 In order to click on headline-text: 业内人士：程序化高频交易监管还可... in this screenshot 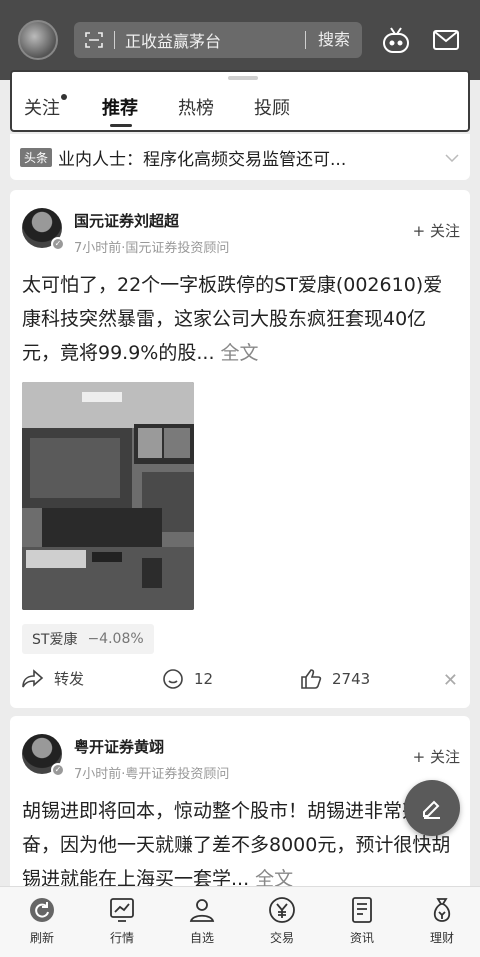, I will do `click(246, 157)`.